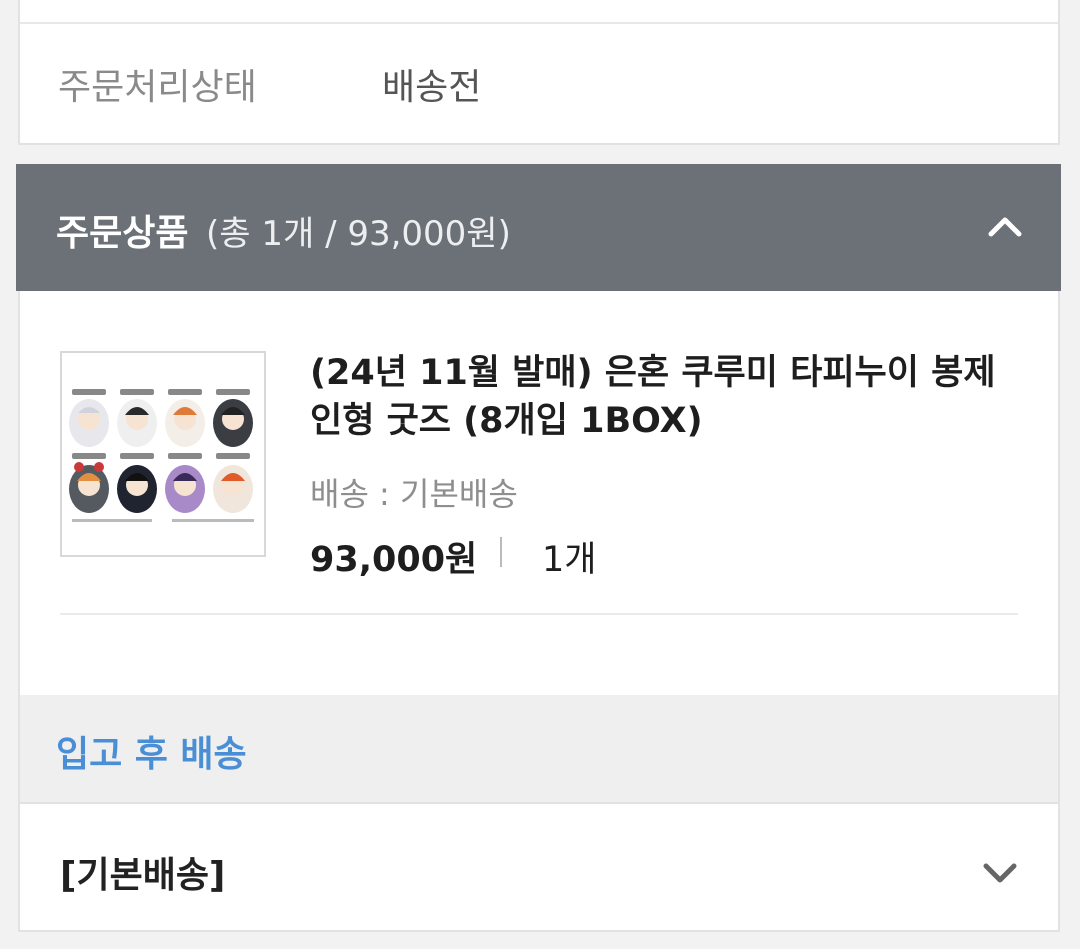  I want to click on order-status-value: 배송전, so click(432, 87).